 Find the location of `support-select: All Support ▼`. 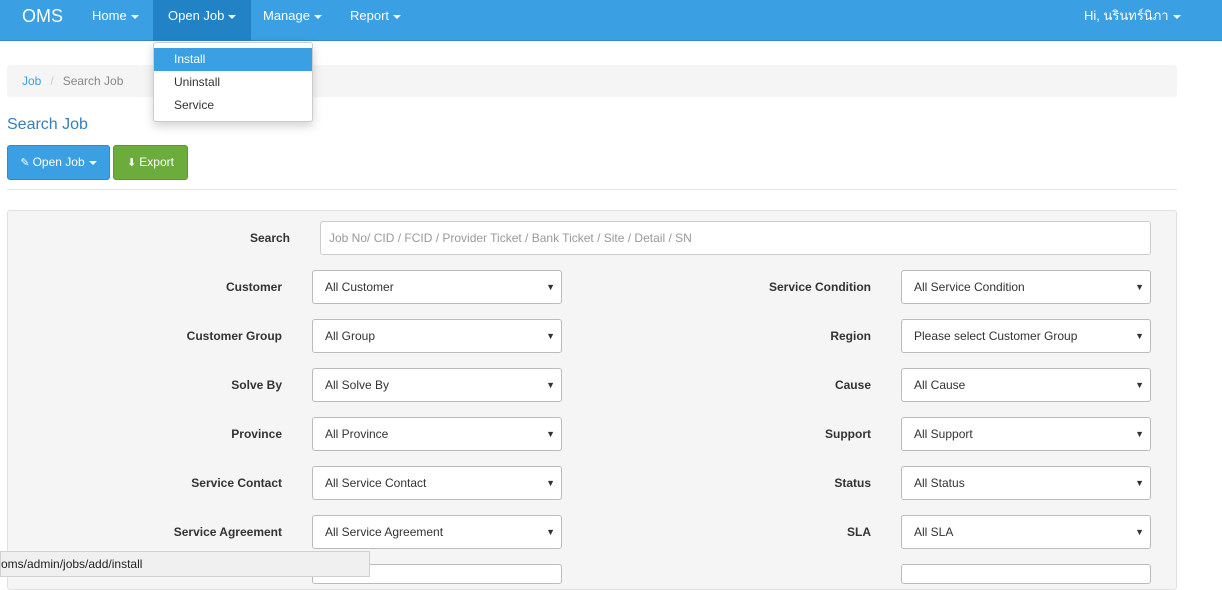

support-select: All Support ▼ is located at coordinates (1026, 434).